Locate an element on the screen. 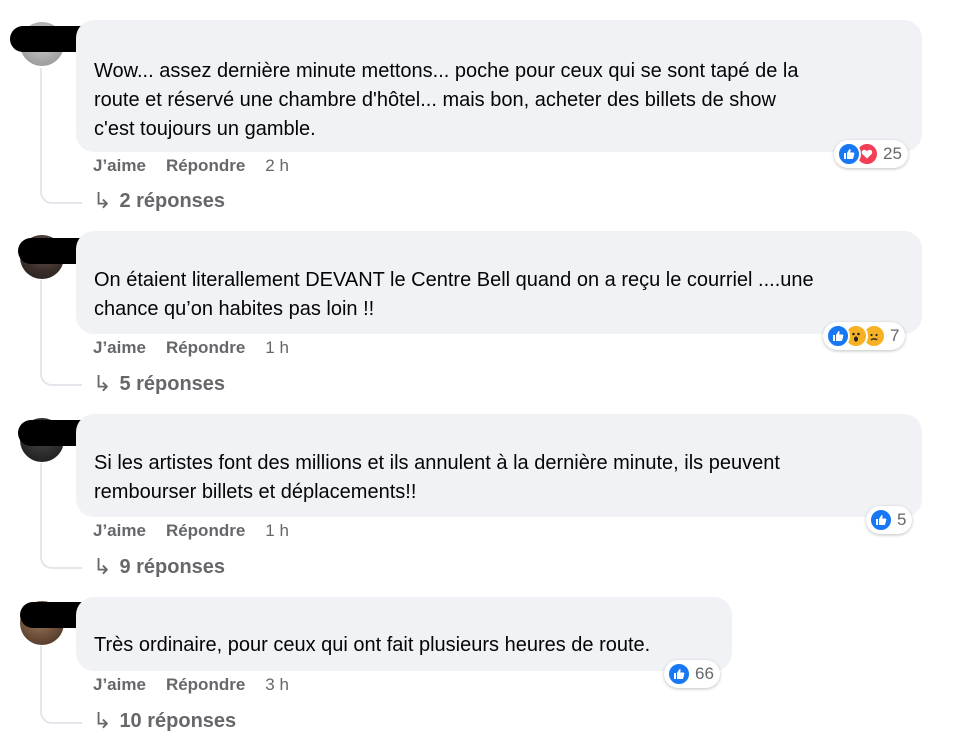 The height and width of the screenshot is (748, 980). reaction-summary: 66 is located at coordinates (692, 674).